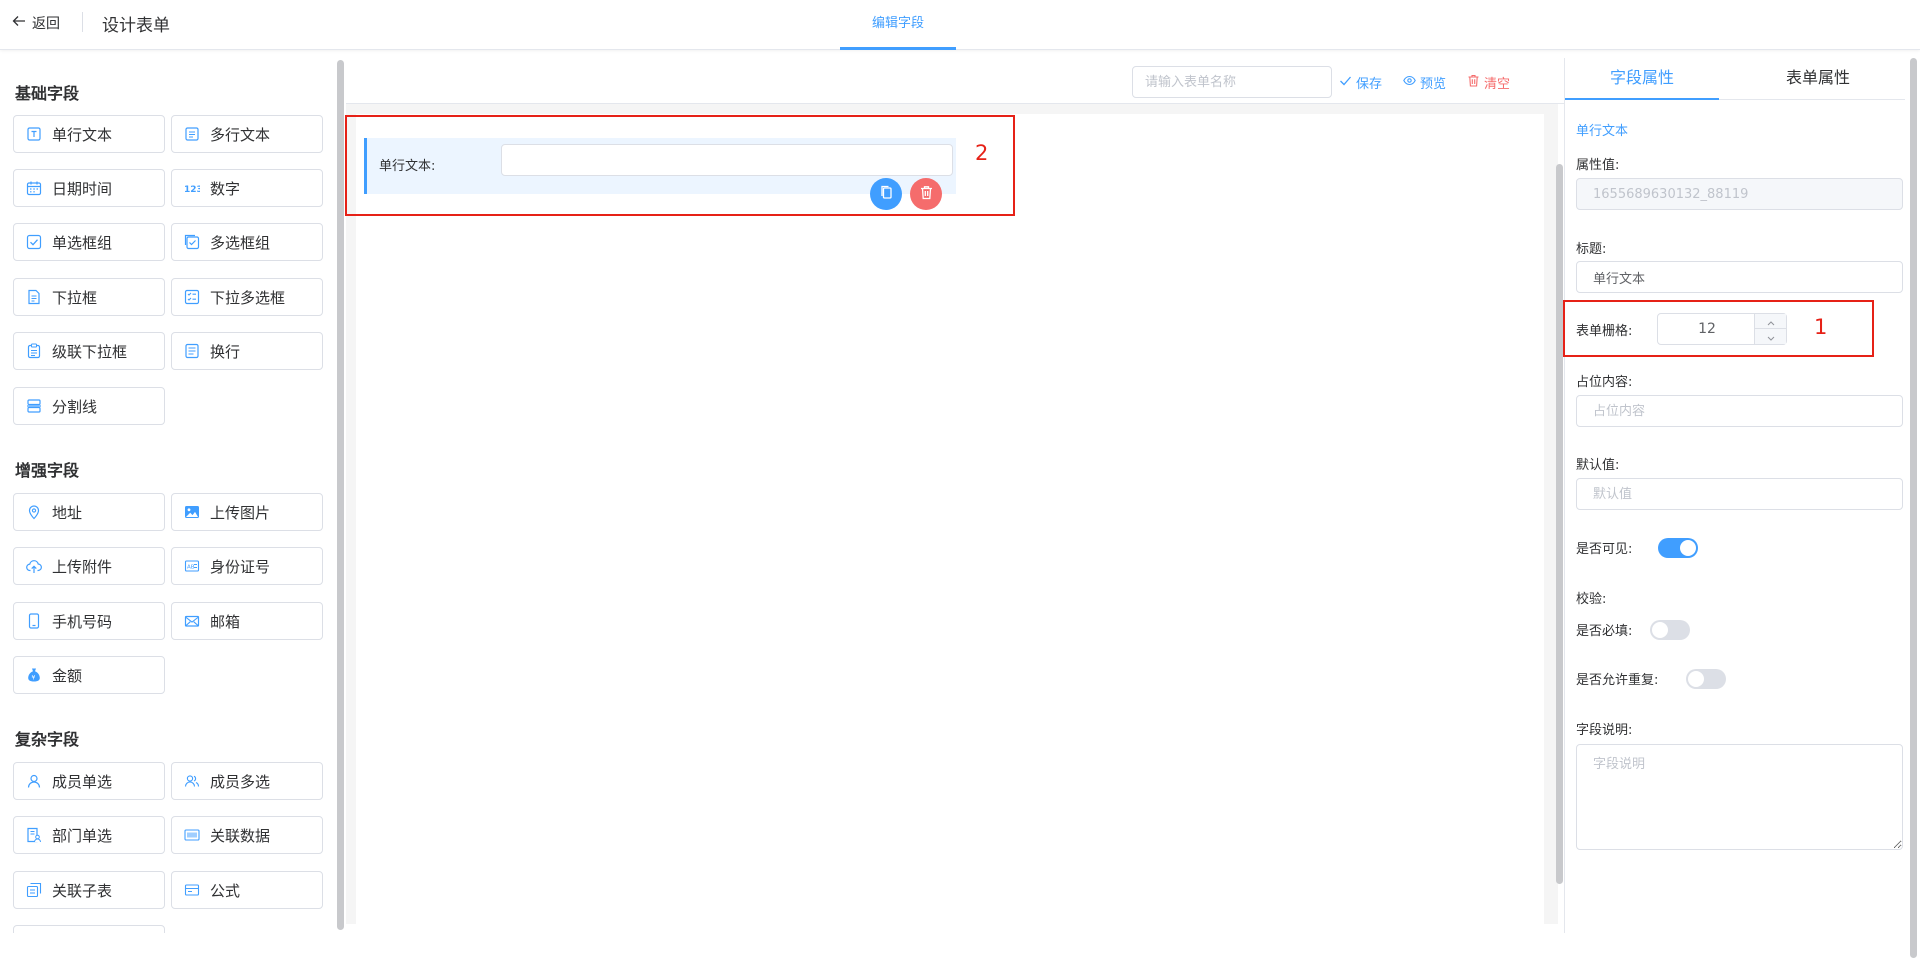 The width and height of the screenshot is (1920, 969). What do you see at coordinates (1670, 630) in the screenshot?
I see `required-toggle` at bounding box center [1670, 630].